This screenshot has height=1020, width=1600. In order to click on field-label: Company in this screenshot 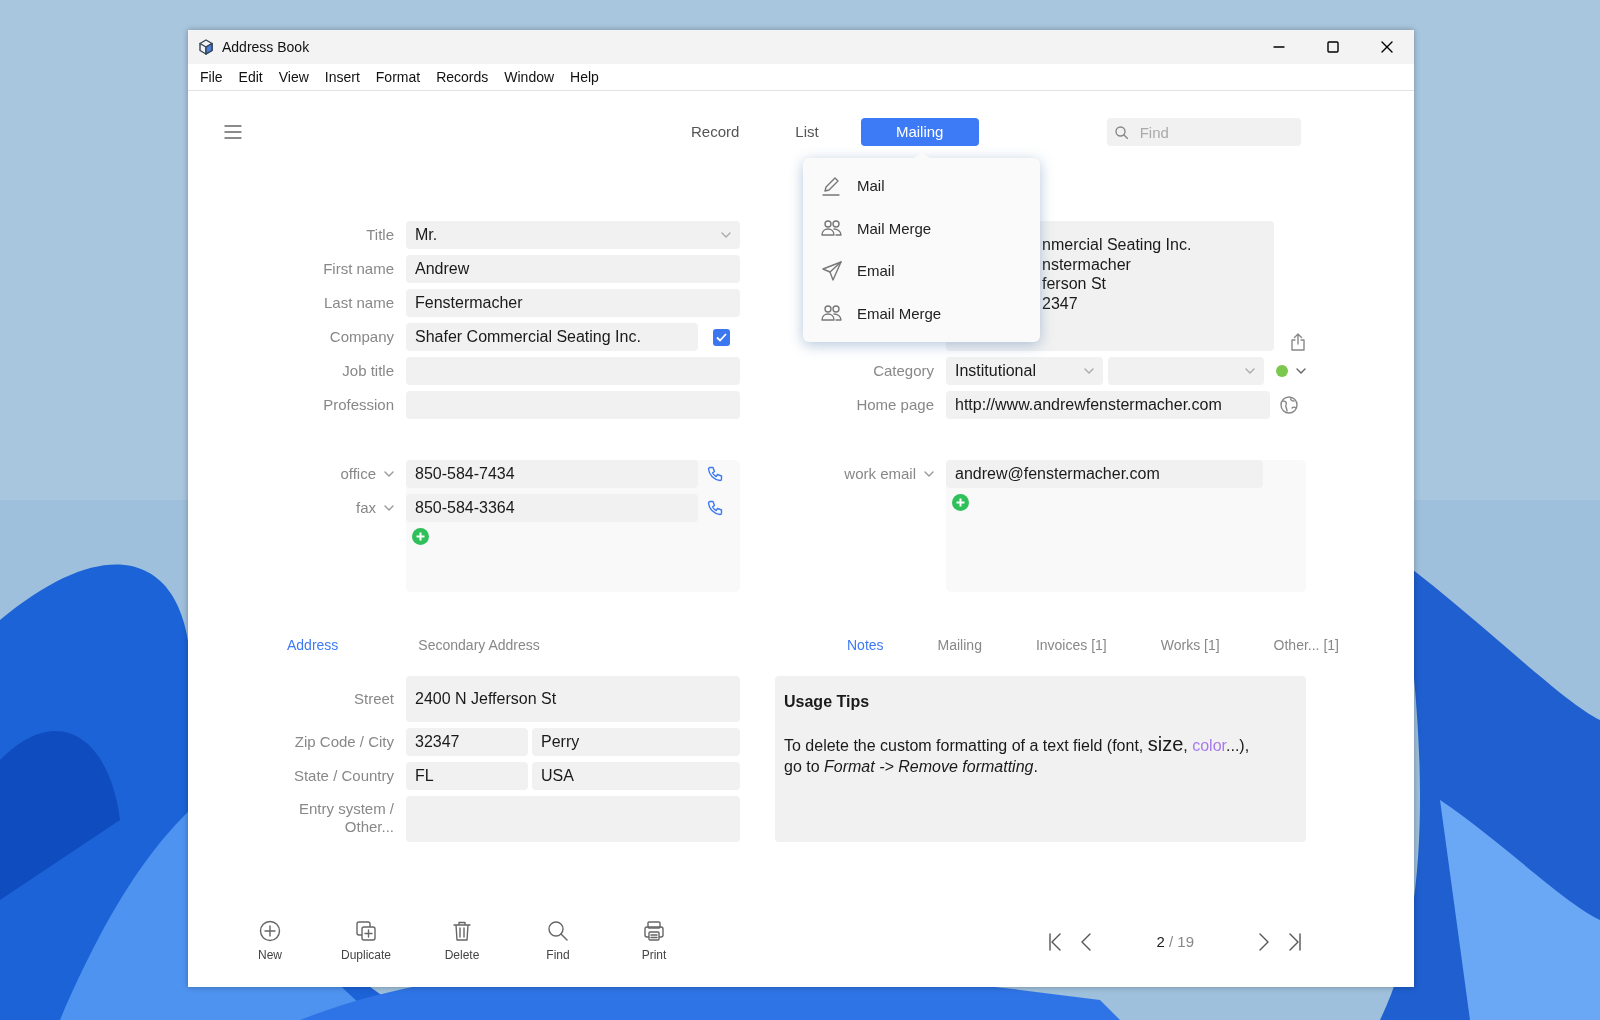, I will do `click(361, 336)`.